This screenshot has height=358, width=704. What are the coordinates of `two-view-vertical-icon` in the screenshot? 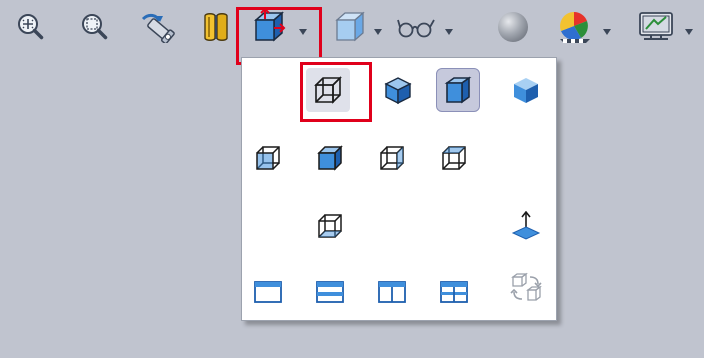 It's located at (392, 292).